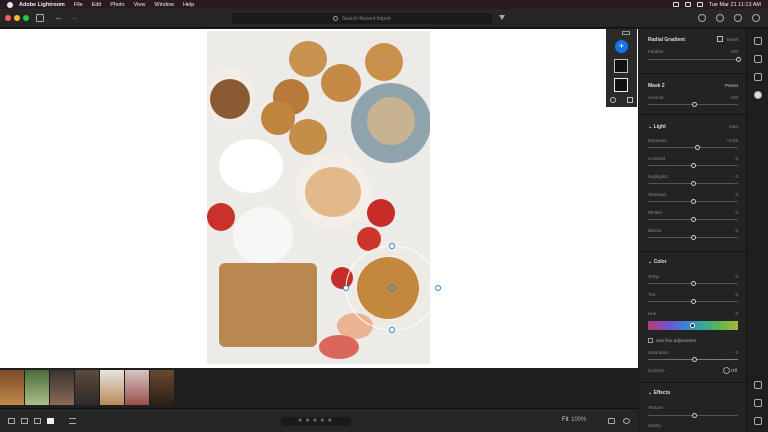  I want to click on mask-overlay-icon, so click(630, 100).